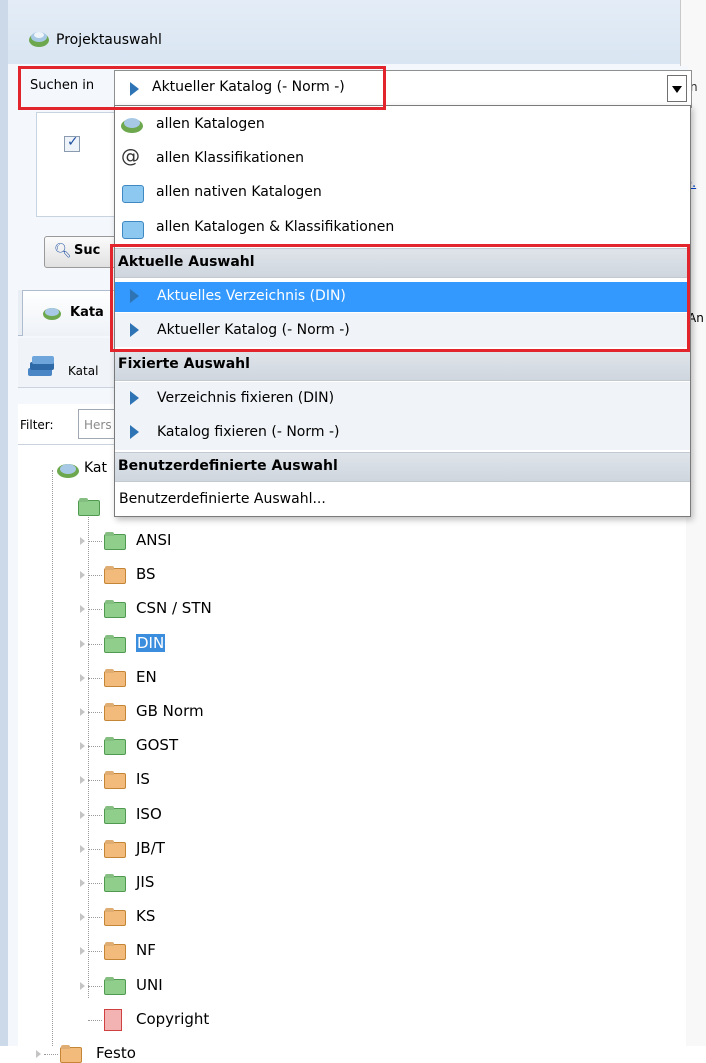  What do you see at coordinates (239, 192) in the screenshot?
I see `dropdown-item-all-native-catalogs: allen nativen Katalogen` at bounding box center [239, 192].